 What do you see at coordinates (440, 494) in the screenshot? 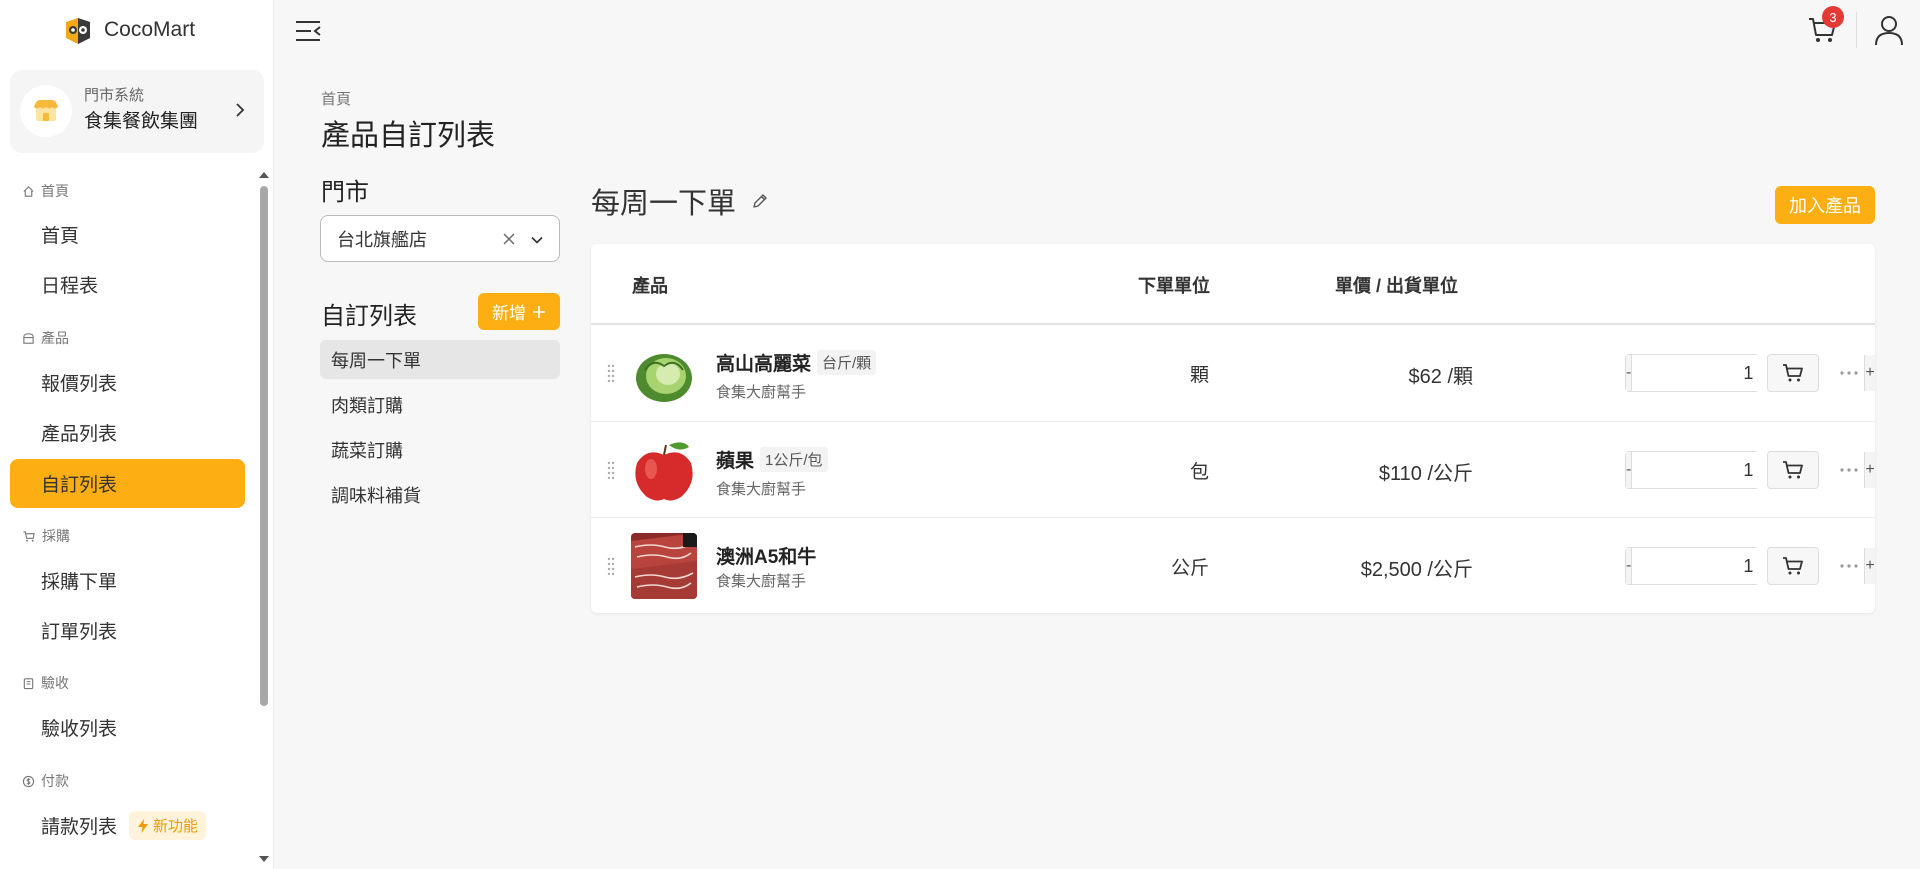
I see `list-item: 調味料補貨` at bounding box center [440, 494].